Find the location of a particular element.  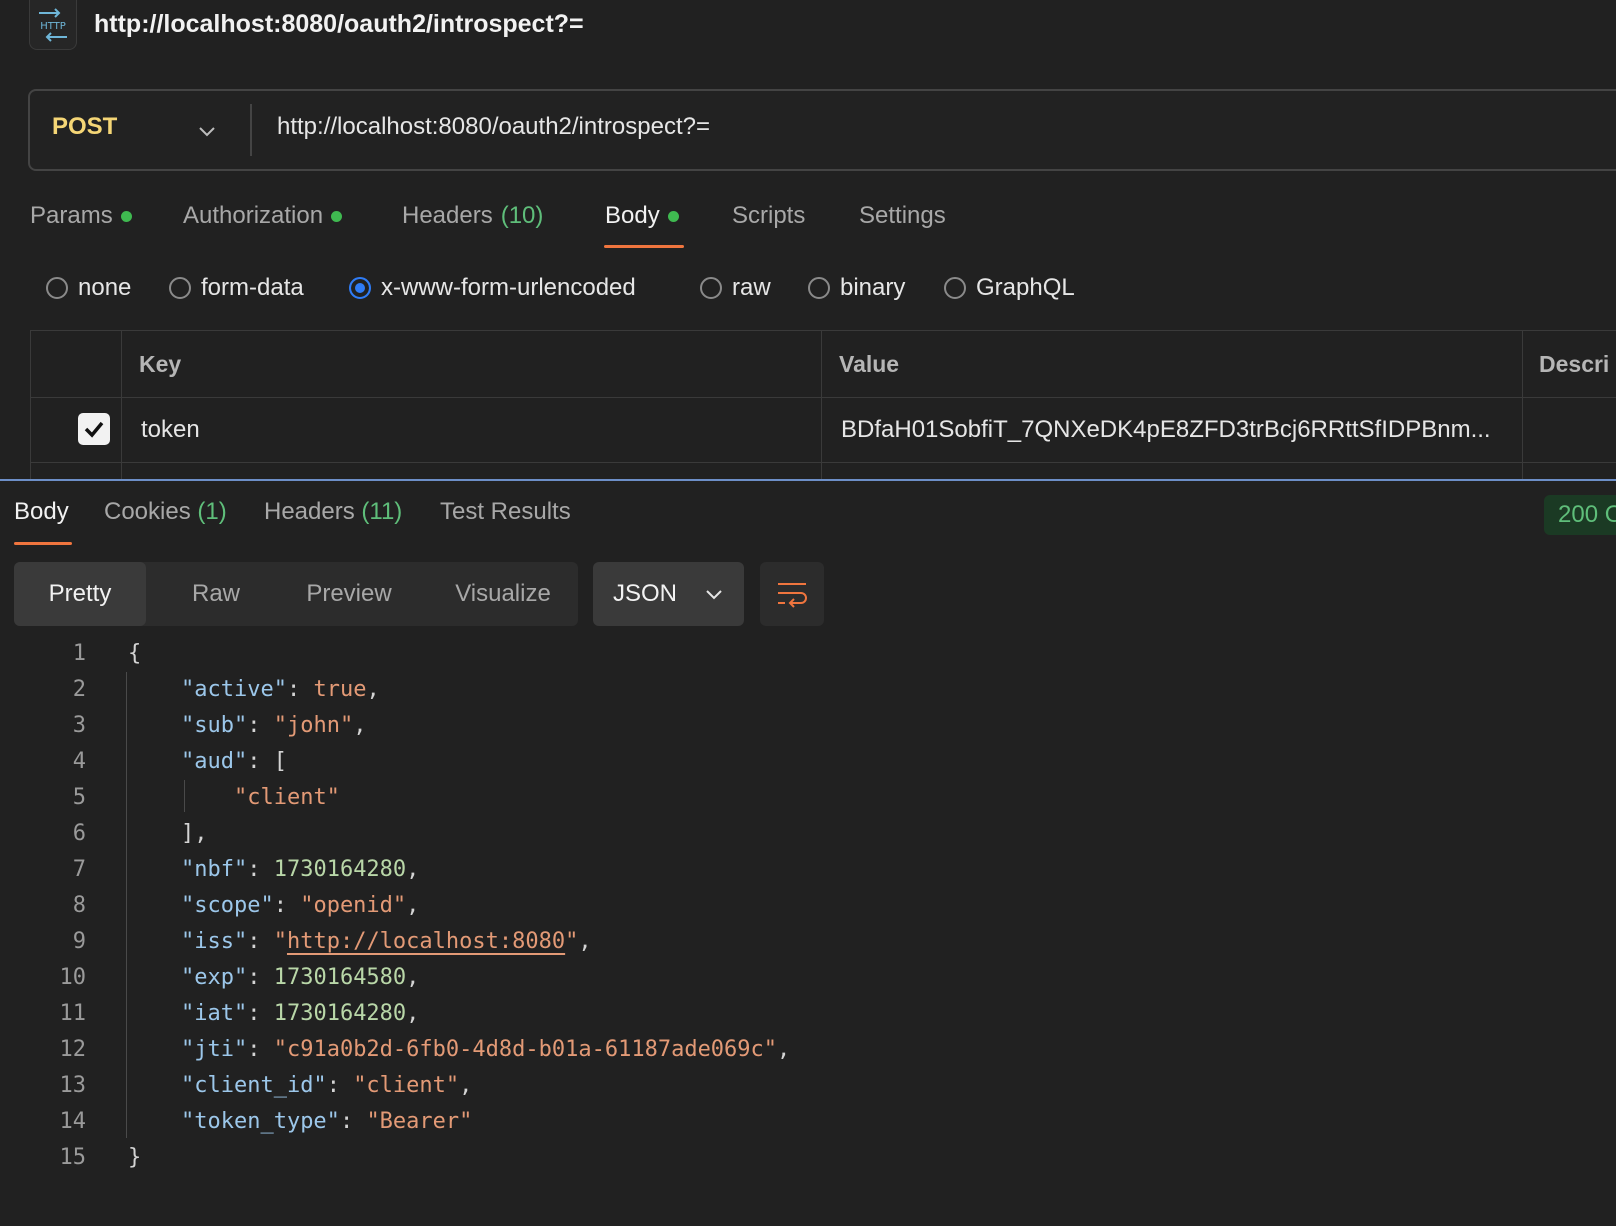

view-preview: Preview is located at coordinates (349, 594).